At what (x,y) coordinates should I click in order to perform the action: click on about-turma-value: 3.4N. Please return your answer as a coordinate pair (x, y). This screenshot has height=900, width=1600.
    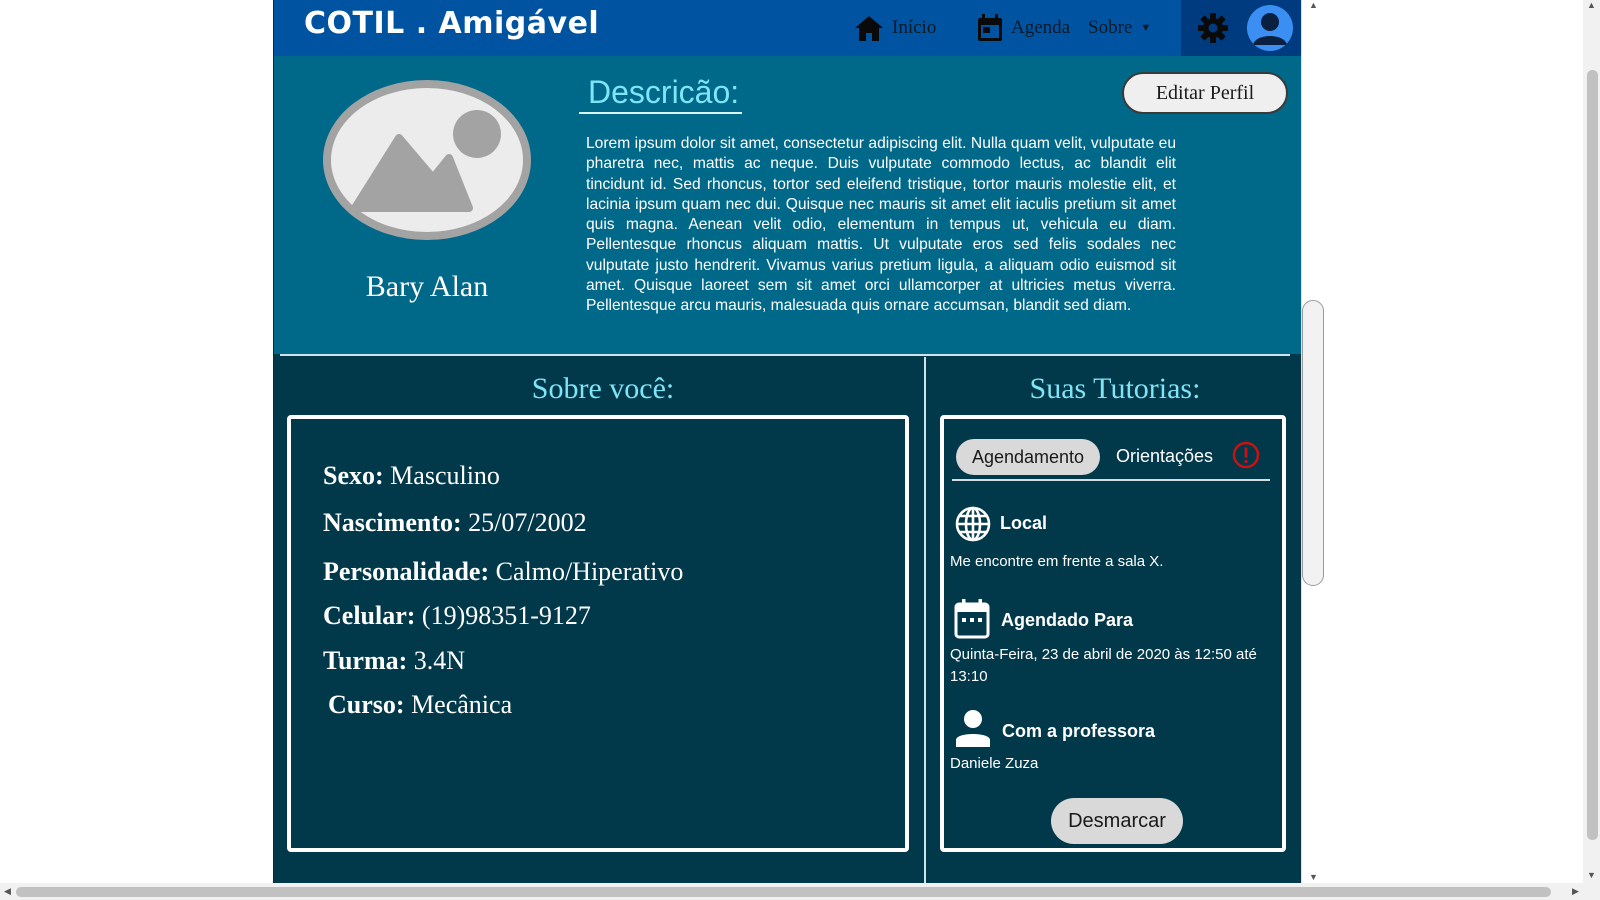
    Looking at the image, I should click on (439, 660).